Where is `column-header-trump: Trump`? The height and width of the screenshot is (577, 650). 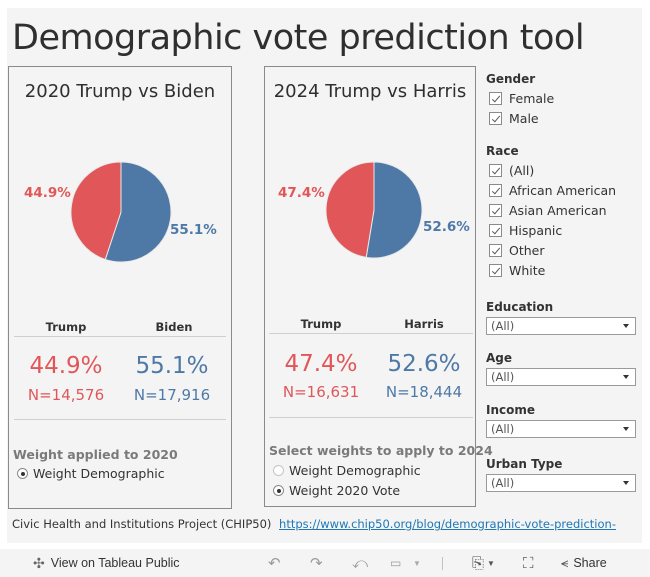 column-header-trump: Trump is located at coordinates (321, 324).